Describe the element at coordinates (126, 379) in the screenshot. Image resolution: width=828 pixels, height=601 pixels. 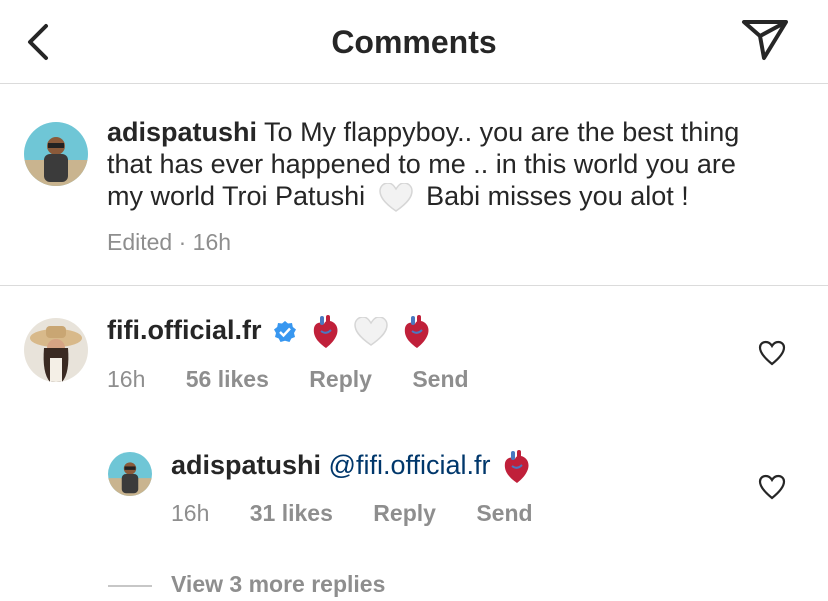
I see `comment-time: 16h` at that location.